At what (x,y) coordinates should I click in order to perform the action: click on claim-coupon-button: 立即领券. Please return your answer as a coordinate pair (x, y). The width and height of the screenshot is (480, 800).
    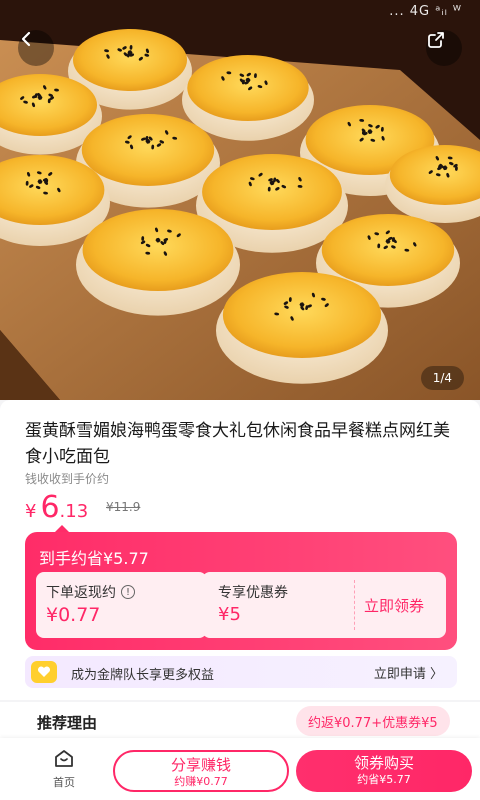
    Looking at the image, I should click on (394, 605).